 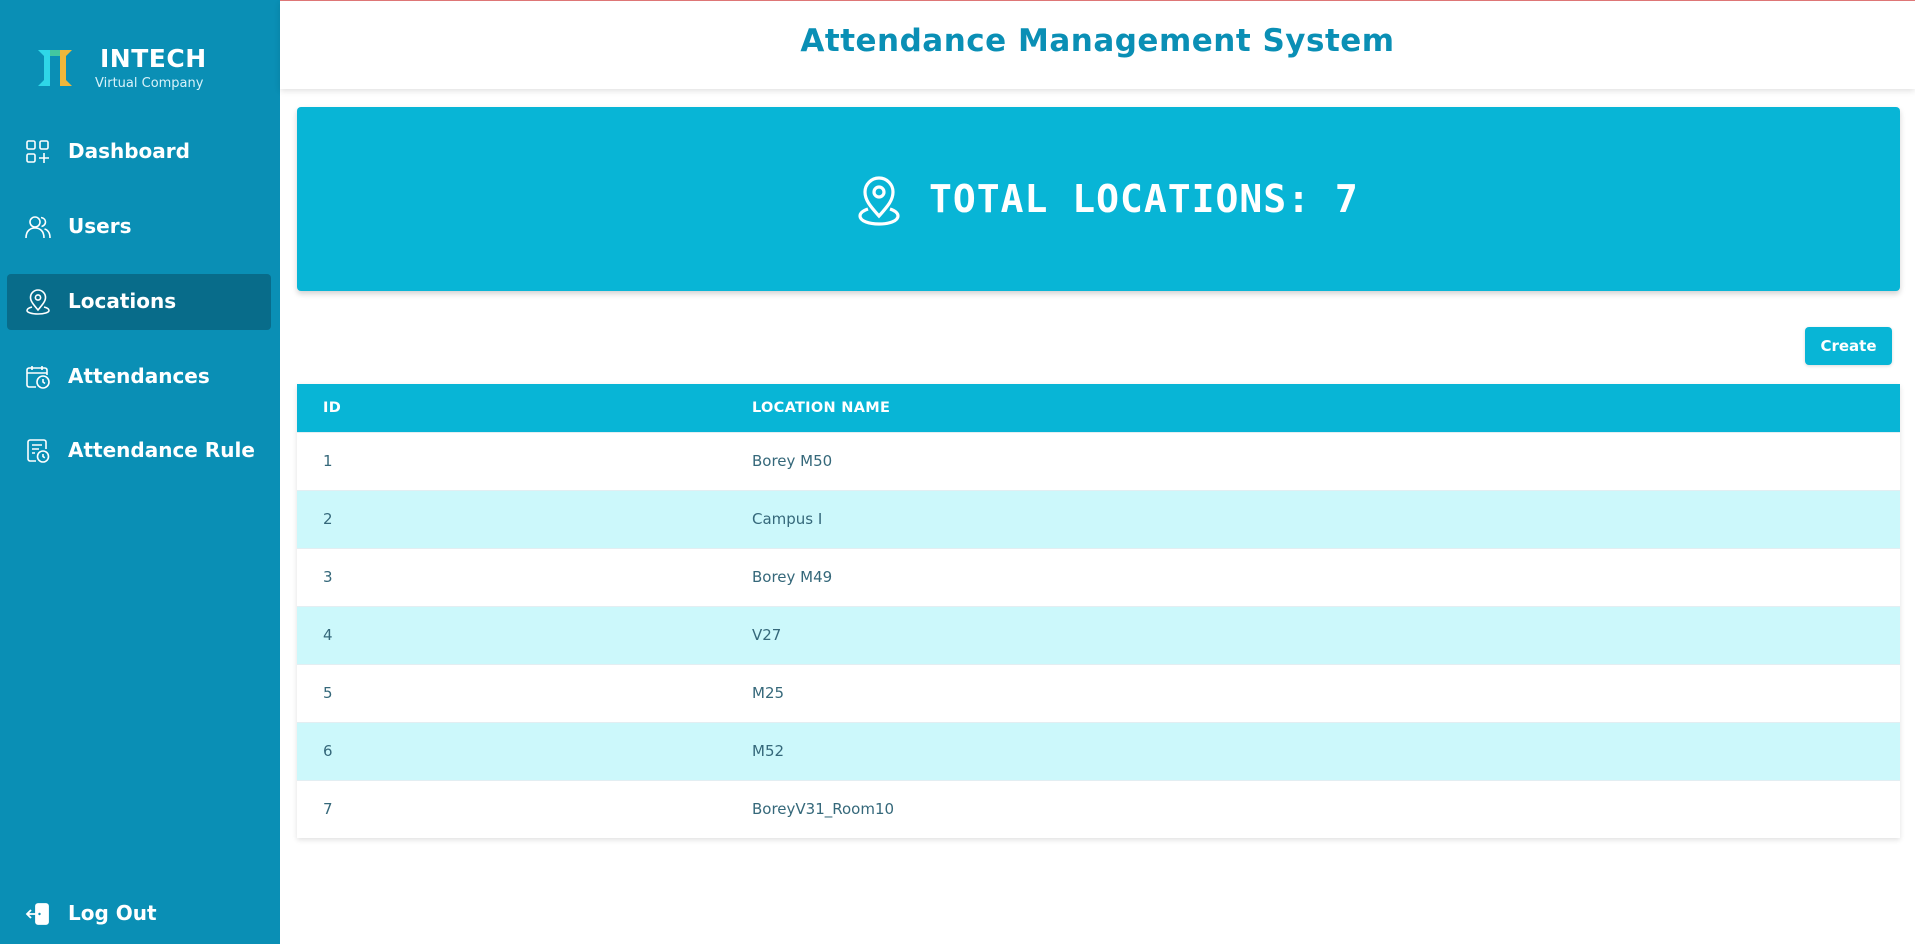 I want to click on brand: INTECH Virtual Company, so click(x=151, y=69).